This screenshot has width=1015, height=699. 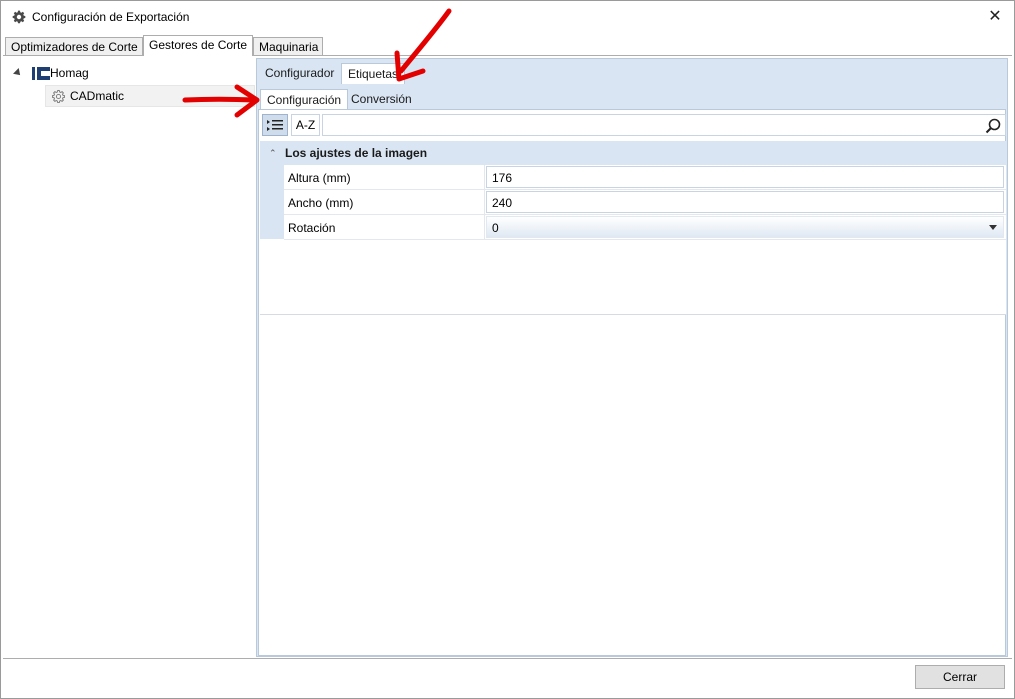 I want to click on category-header: ⌃ Los ajustes de la imagen, so click(x=633, y=153).